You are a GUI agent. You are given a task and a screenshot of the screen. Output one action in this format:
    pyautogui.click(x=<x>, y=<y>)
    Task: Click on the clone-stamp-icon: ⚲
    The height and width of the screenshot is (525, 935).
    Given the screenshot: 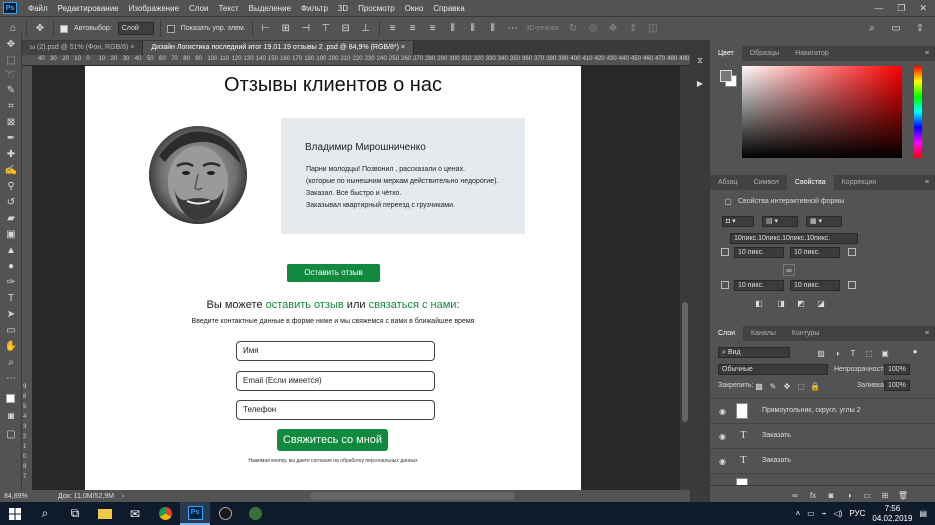 What is the action you would take?
    pyautogui.click(x=11, y=186)
    